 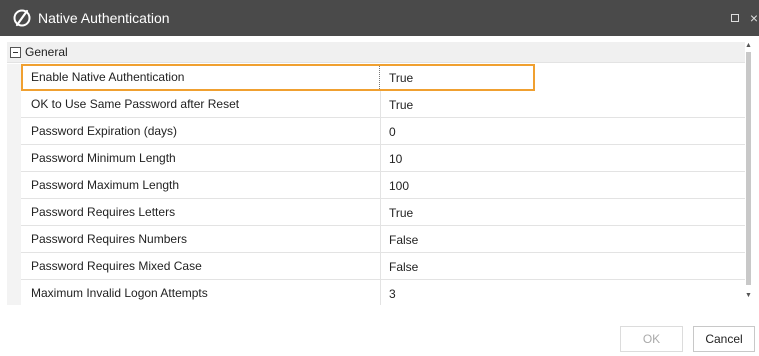 I want to click on ok-button: OK, so click(x=651, y=339).